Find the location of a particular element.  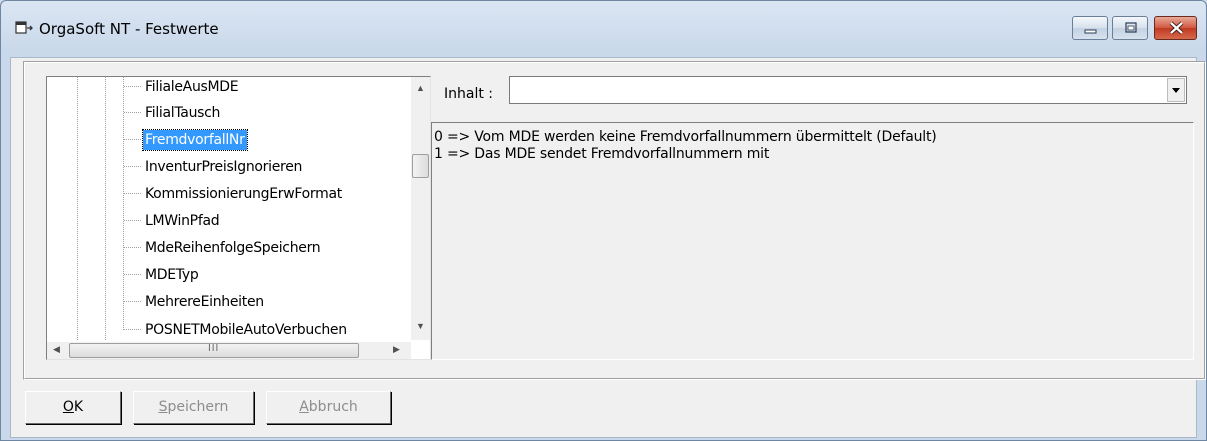

save-button-label: peichern is located at coordinates (198, 407).